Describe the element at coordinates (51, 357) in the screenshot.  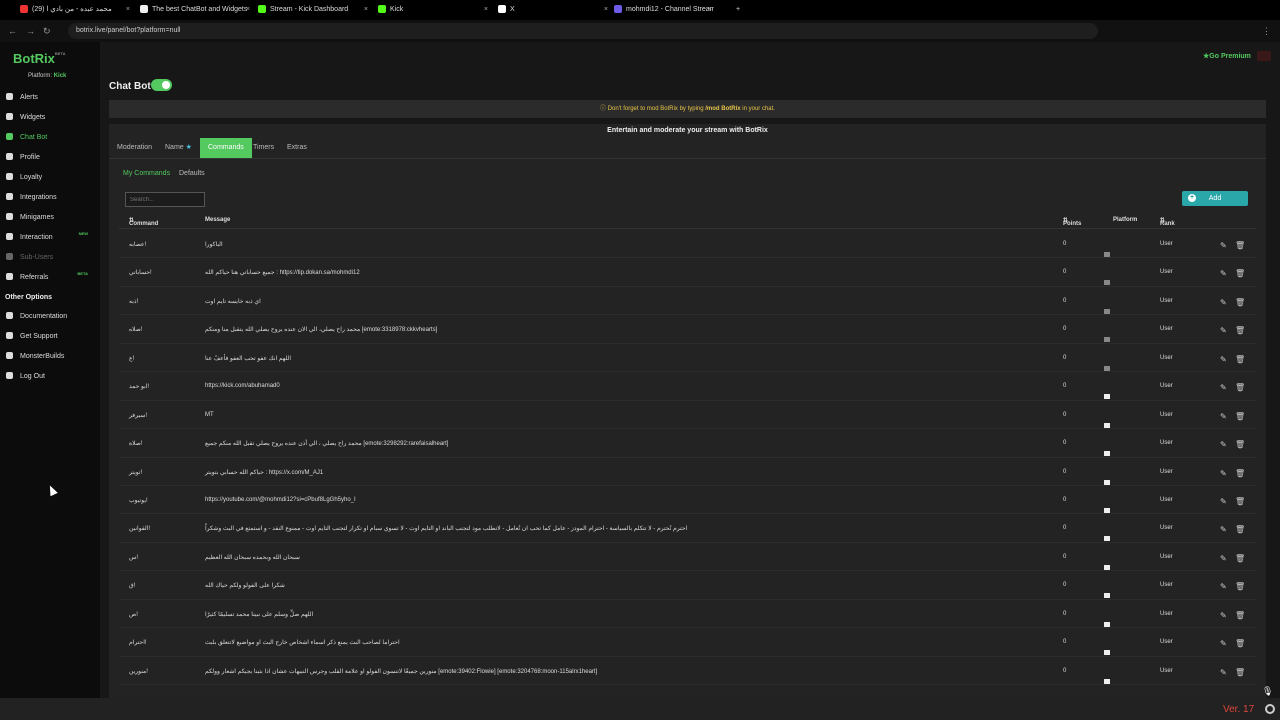
I see `sidebar-item-monsterbuilds: MonsterBuilds` at that location.